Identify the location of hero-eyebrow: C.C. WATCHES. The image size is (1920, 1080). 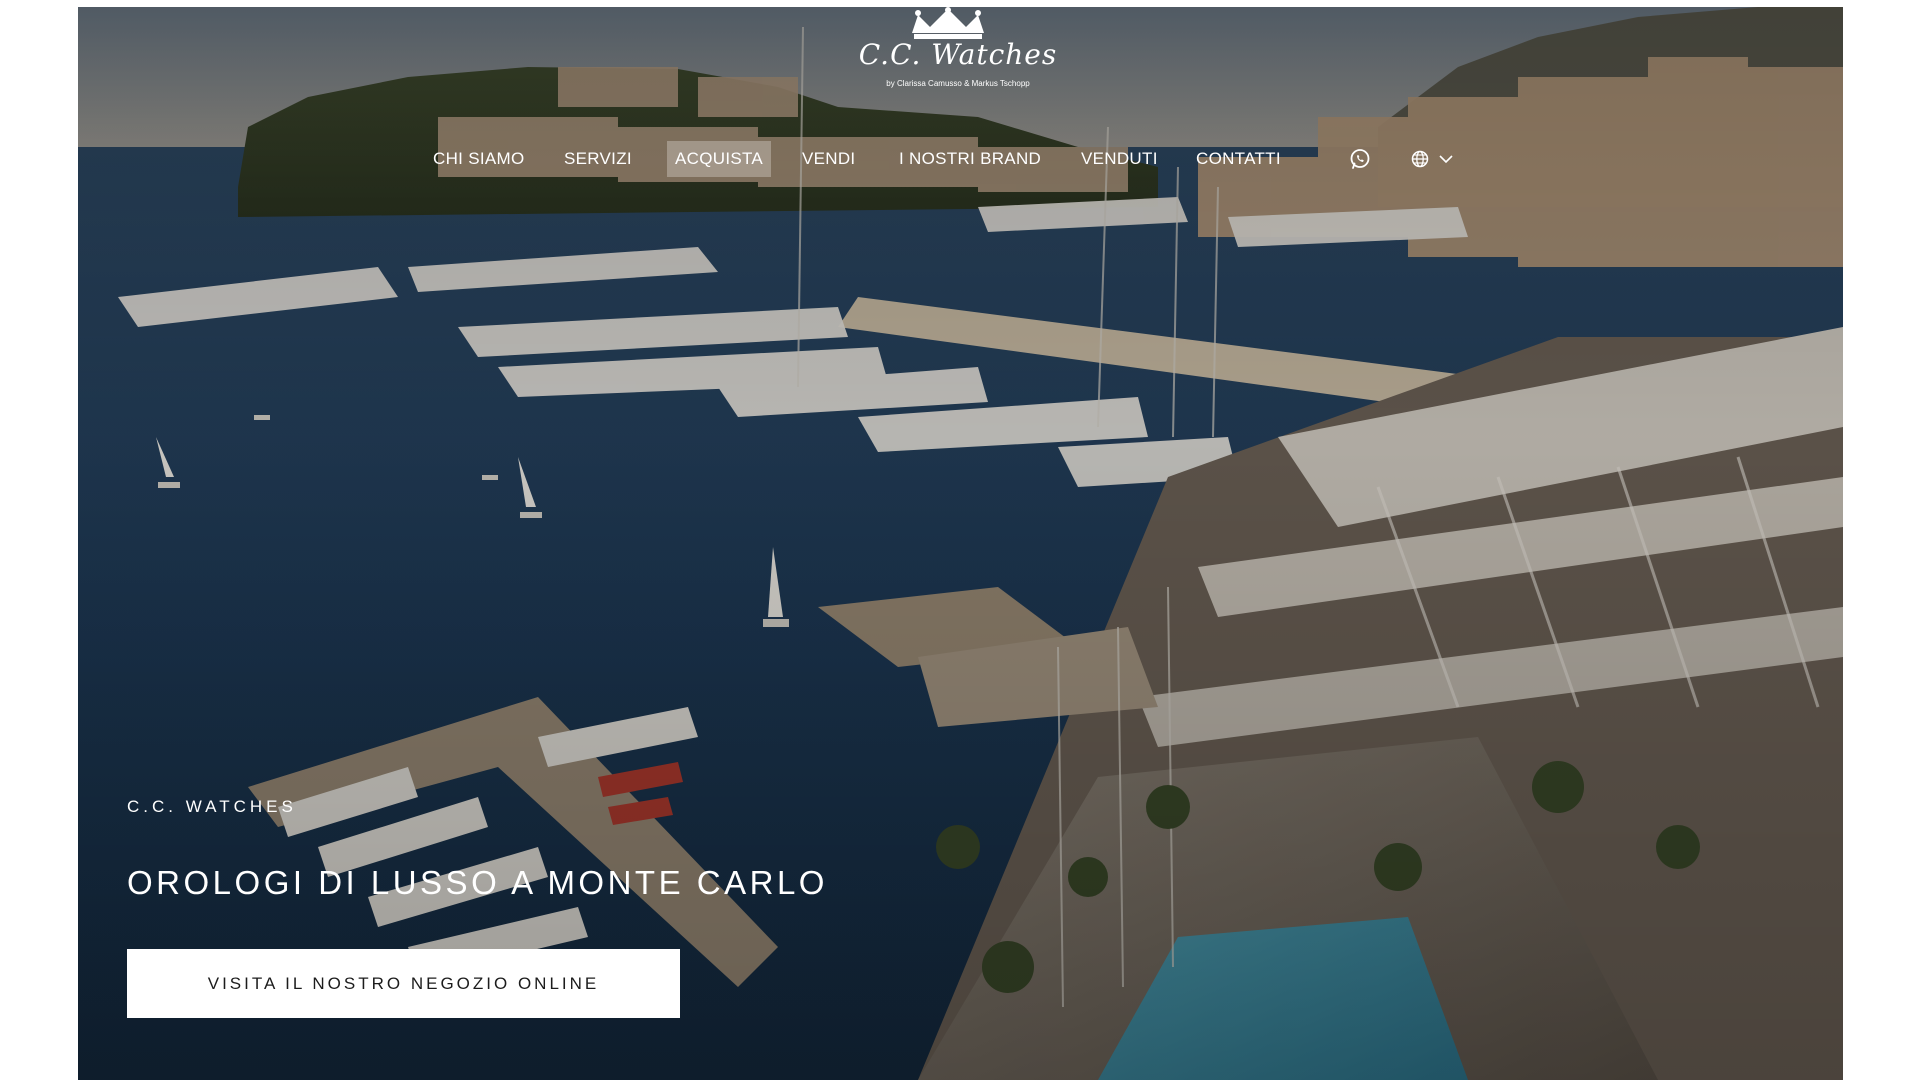
(212, 806).